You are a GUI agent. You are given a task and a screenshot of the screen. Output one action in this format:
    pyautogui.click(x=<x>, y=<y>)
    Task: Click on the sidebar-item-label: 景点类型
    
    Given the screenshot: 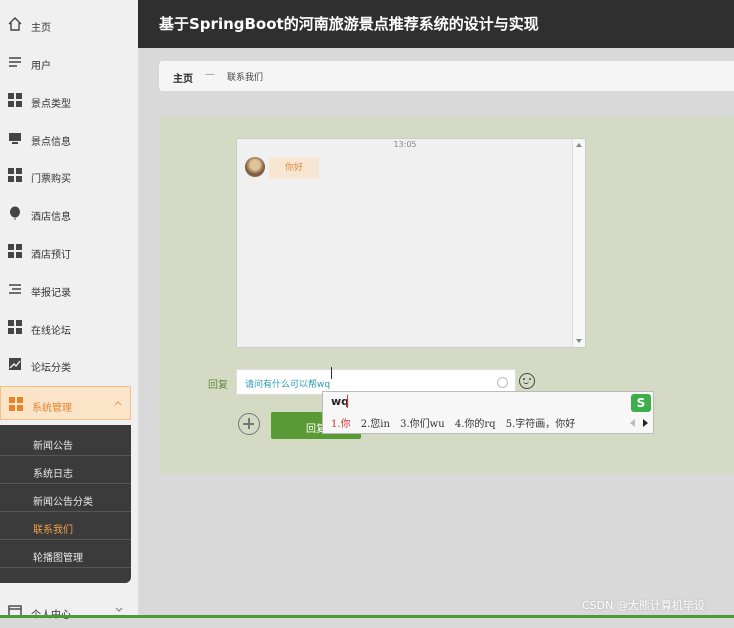 What is the action you would take?
    pyautogui.click(x=51, y=104)
    